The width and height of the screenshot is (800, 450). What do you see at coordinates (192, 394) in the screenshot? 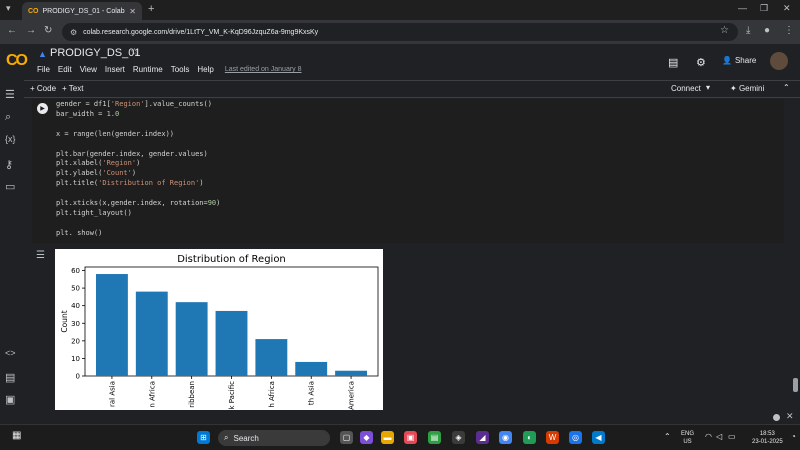
I see `x-tick-label: ribbean` at bounding box center [192, 394].